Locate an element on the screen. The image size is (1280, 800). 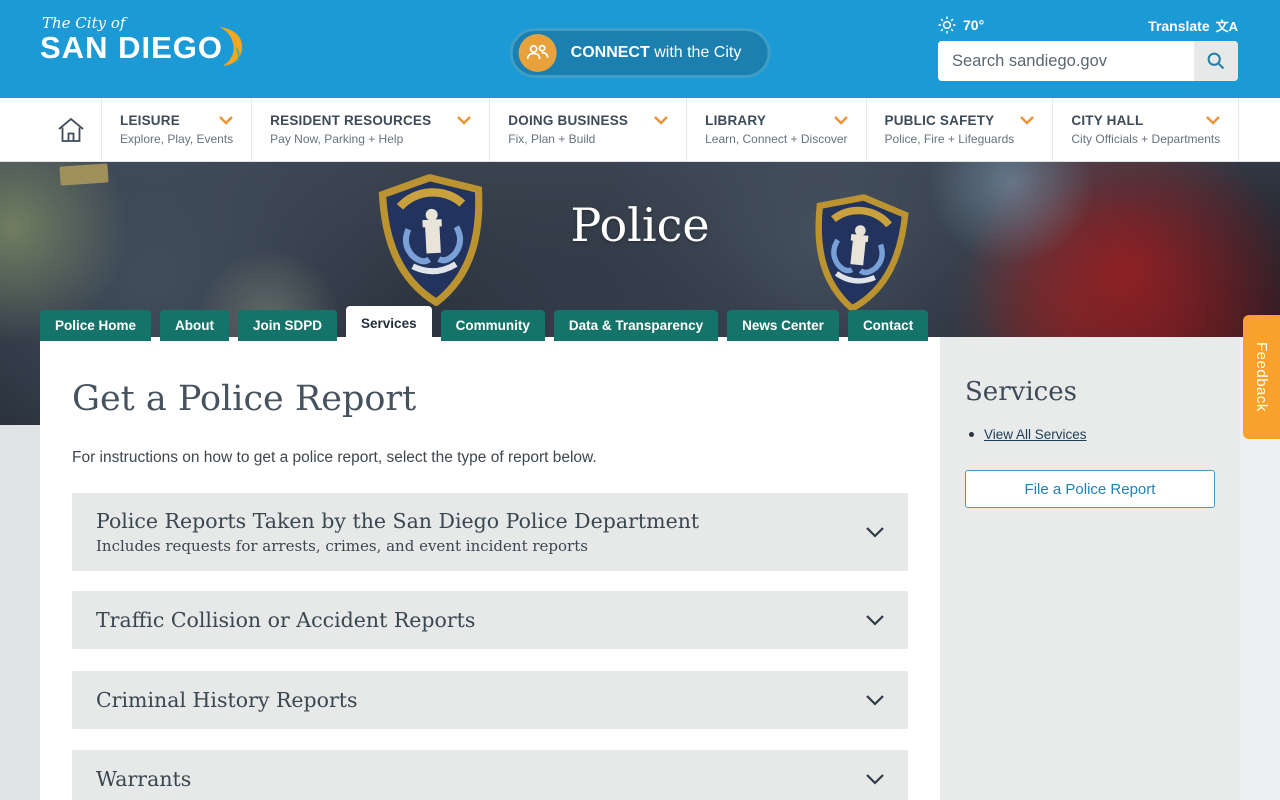
nav-home-button is located at coordinates (71, 129).